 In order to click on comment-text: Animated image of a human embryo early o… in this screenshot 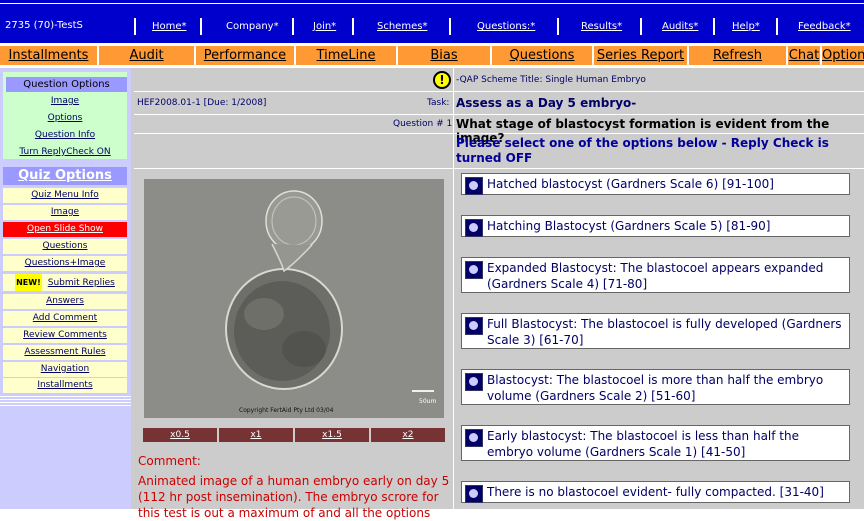, I will do `click(294, 497)`.